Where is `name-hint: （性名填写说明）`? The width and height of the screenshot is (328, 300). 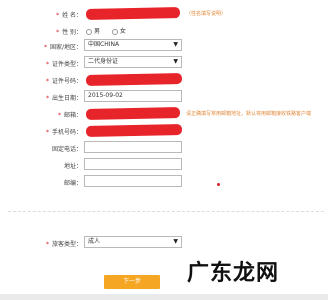
name-hint: （性名填写说明） is located at coordinates (206, 14).